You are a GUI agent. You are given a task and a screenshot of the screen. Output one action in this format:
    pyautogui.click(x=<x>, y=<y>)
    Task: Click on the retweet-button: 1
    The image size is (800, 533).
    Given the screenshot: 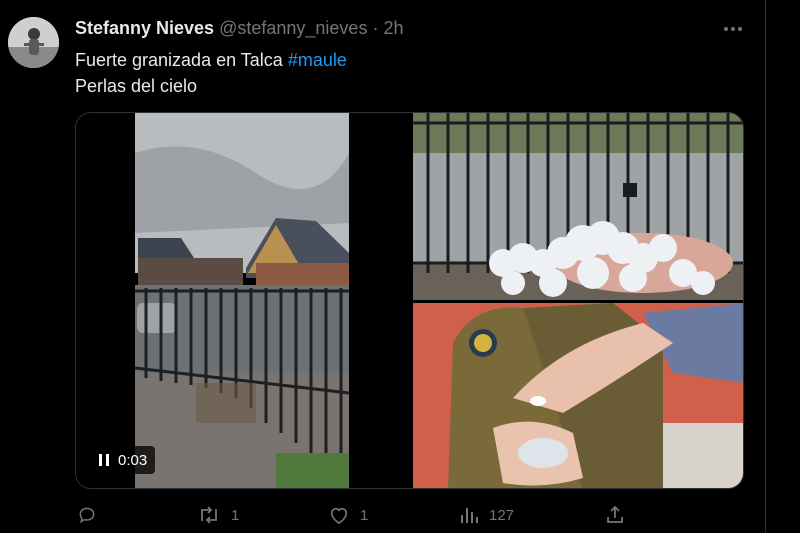 What is the action you would take?
    pyautogui.click(x=218, y=515)
    